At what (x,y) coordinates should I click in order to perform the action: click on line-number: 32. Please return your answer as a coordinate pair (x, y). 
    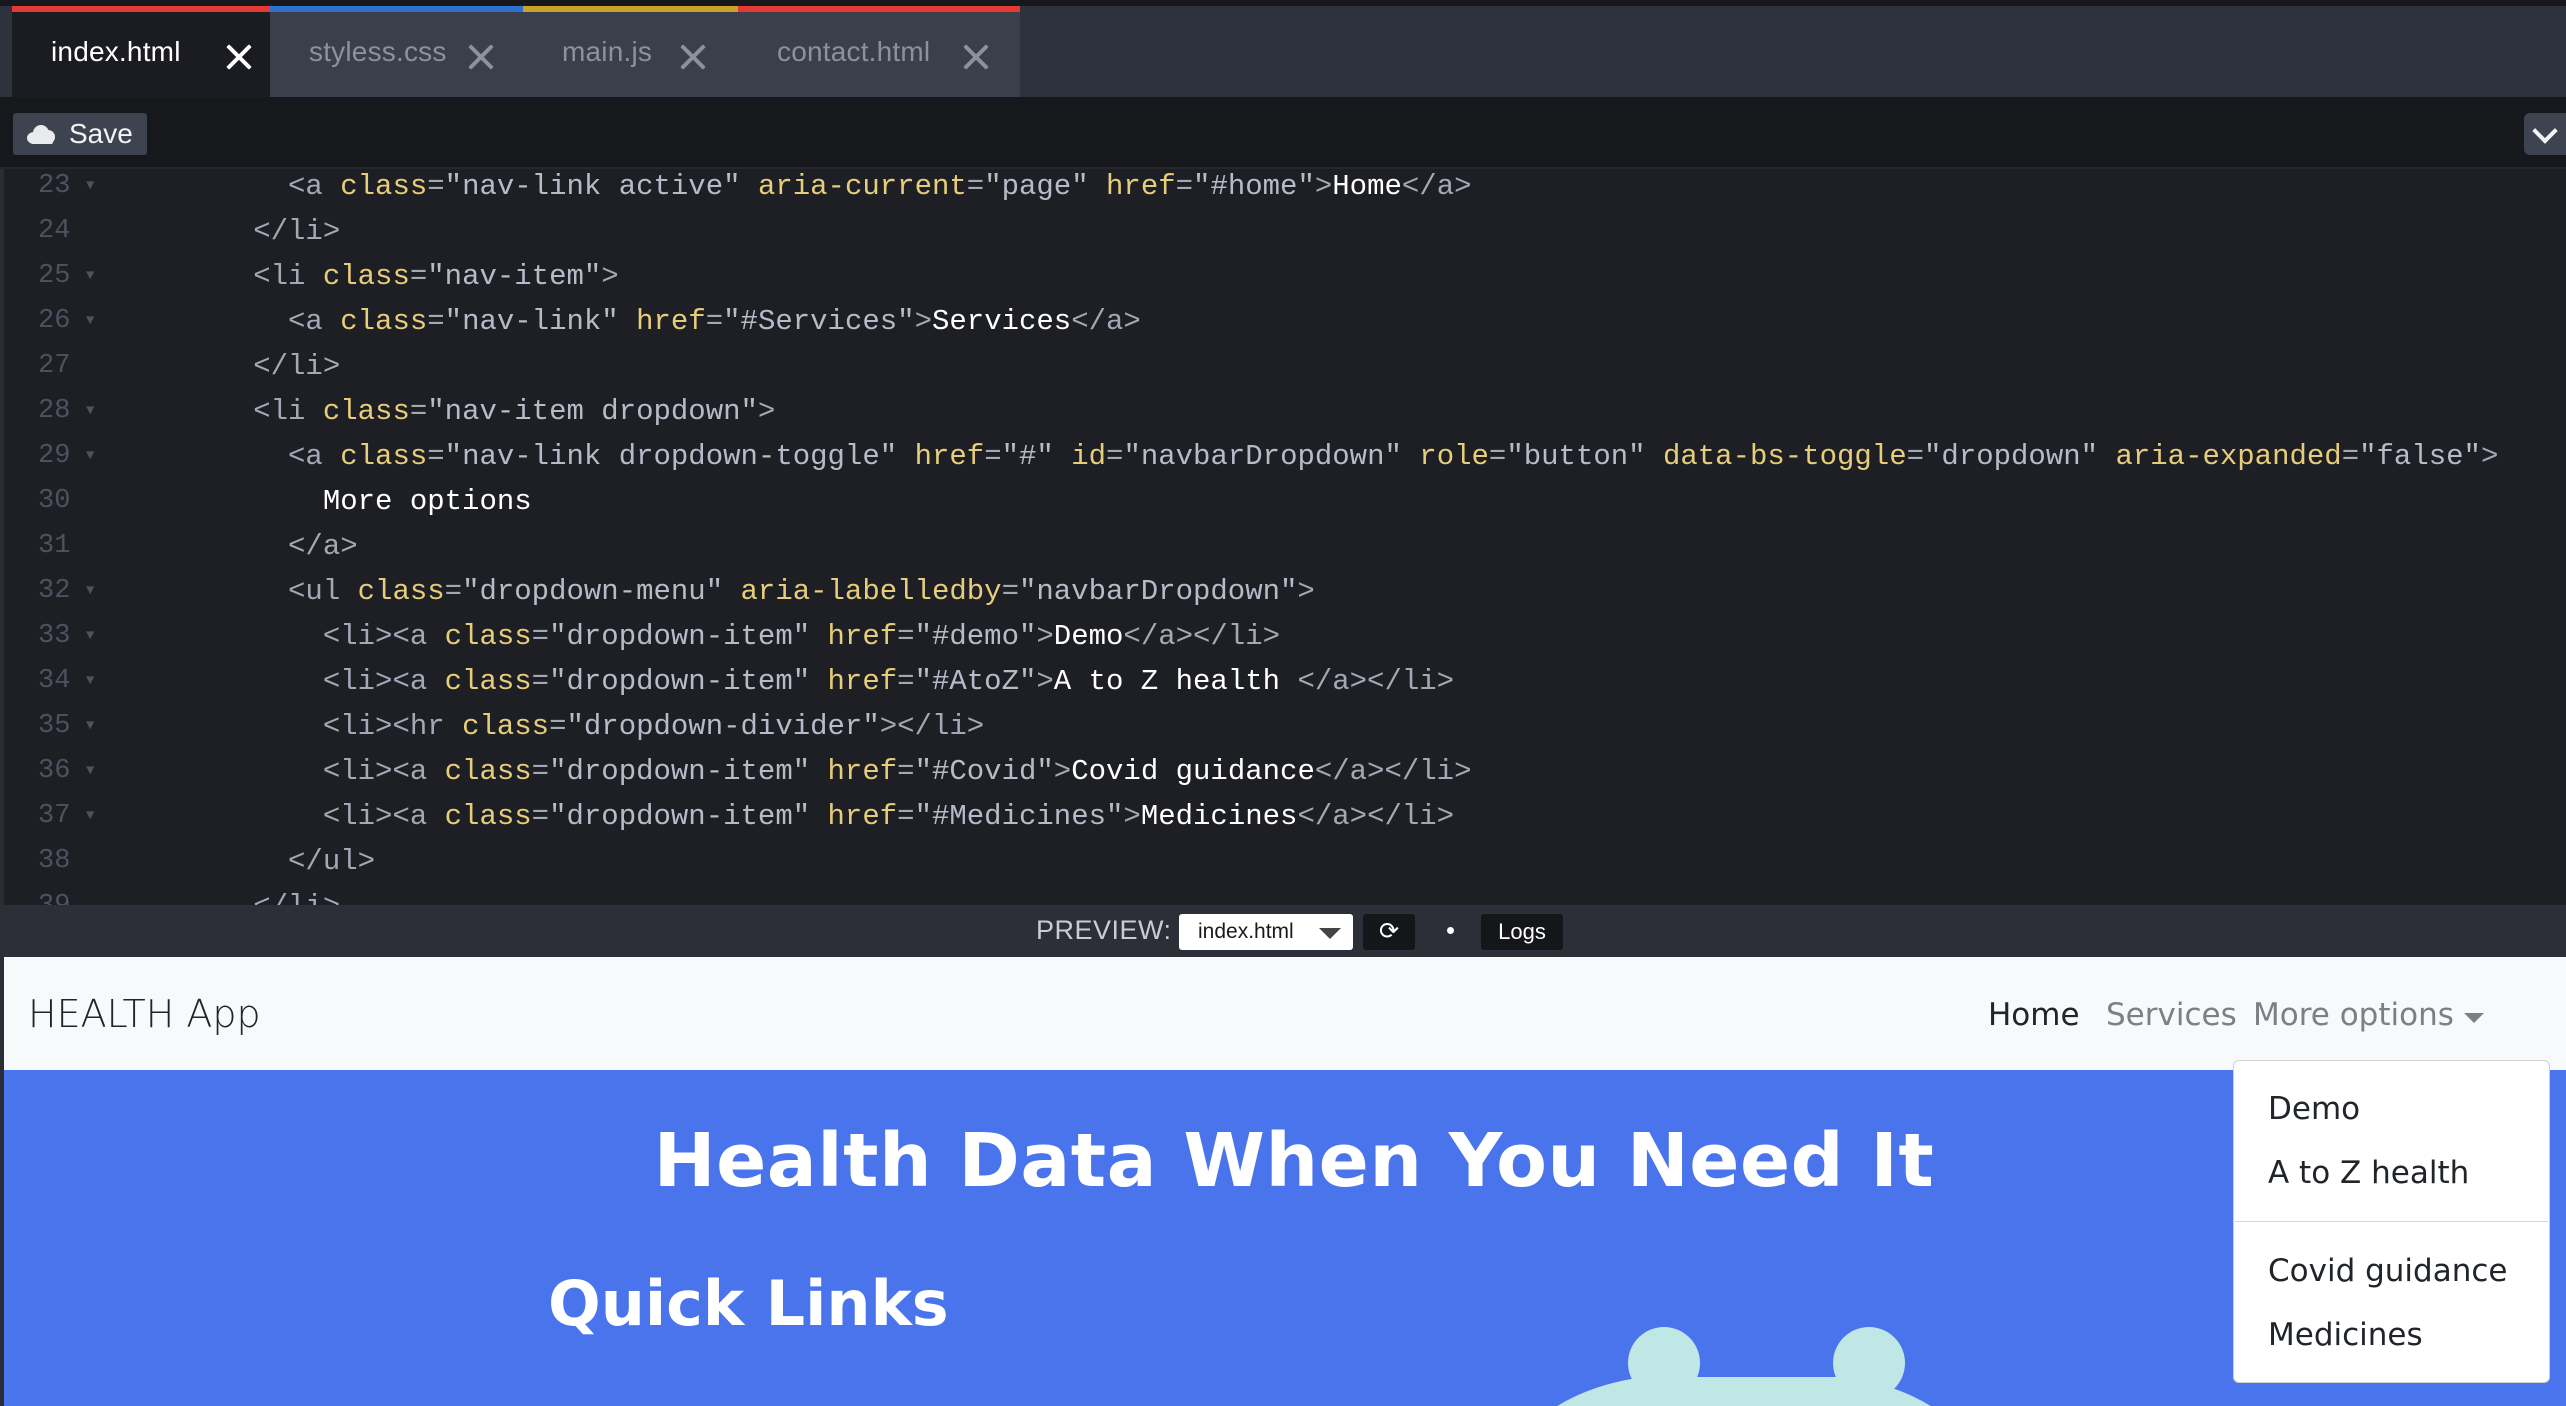
    Looking at the image, I should click on (54, 591).